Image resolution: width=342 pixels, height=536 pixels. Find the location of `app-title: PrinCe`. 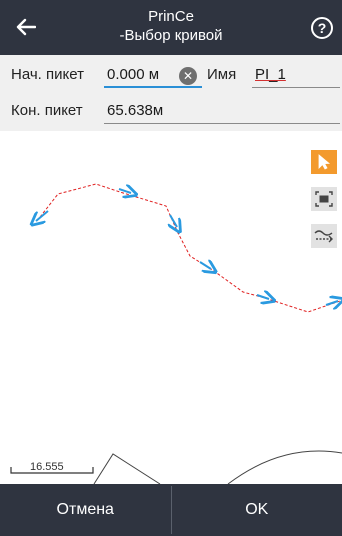

app-title: PrinCe is located at coordinates (171, 16).